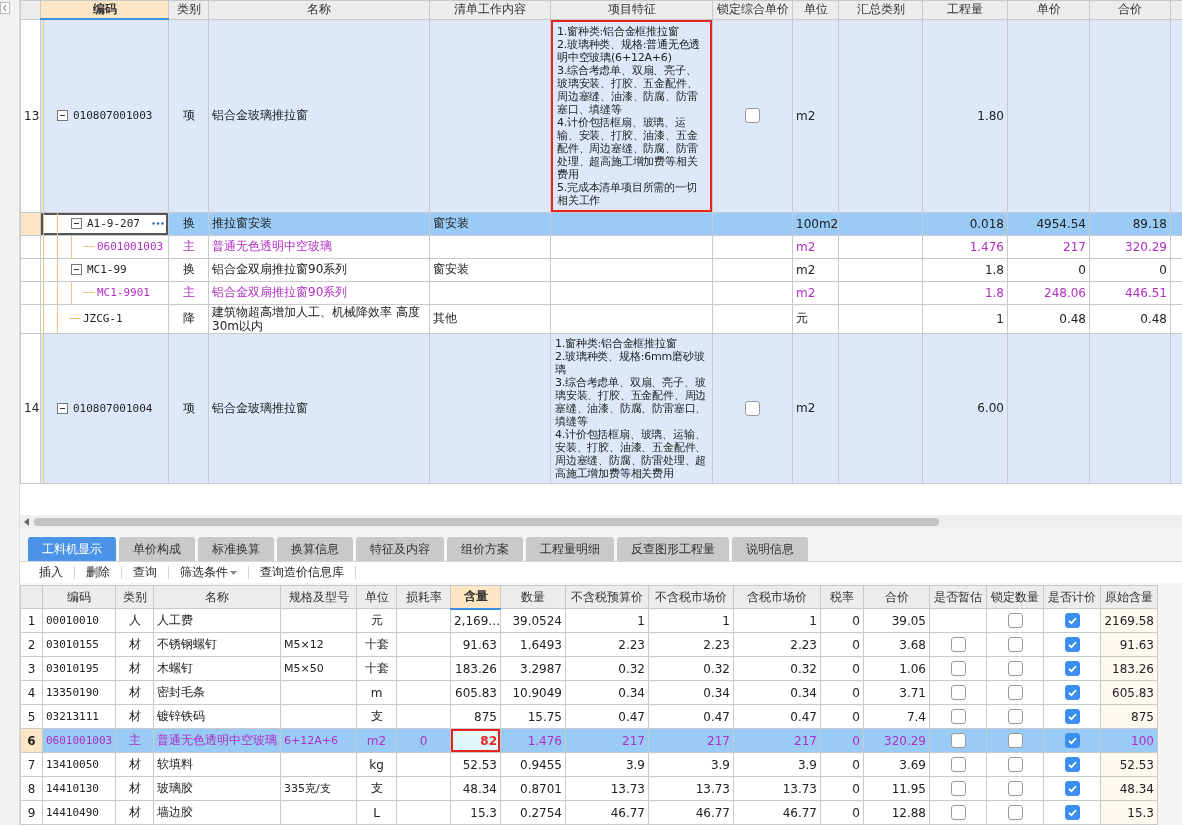  I want to click on table-cell: 铝合金双扇推拉窗90系列, so click(319, 269).